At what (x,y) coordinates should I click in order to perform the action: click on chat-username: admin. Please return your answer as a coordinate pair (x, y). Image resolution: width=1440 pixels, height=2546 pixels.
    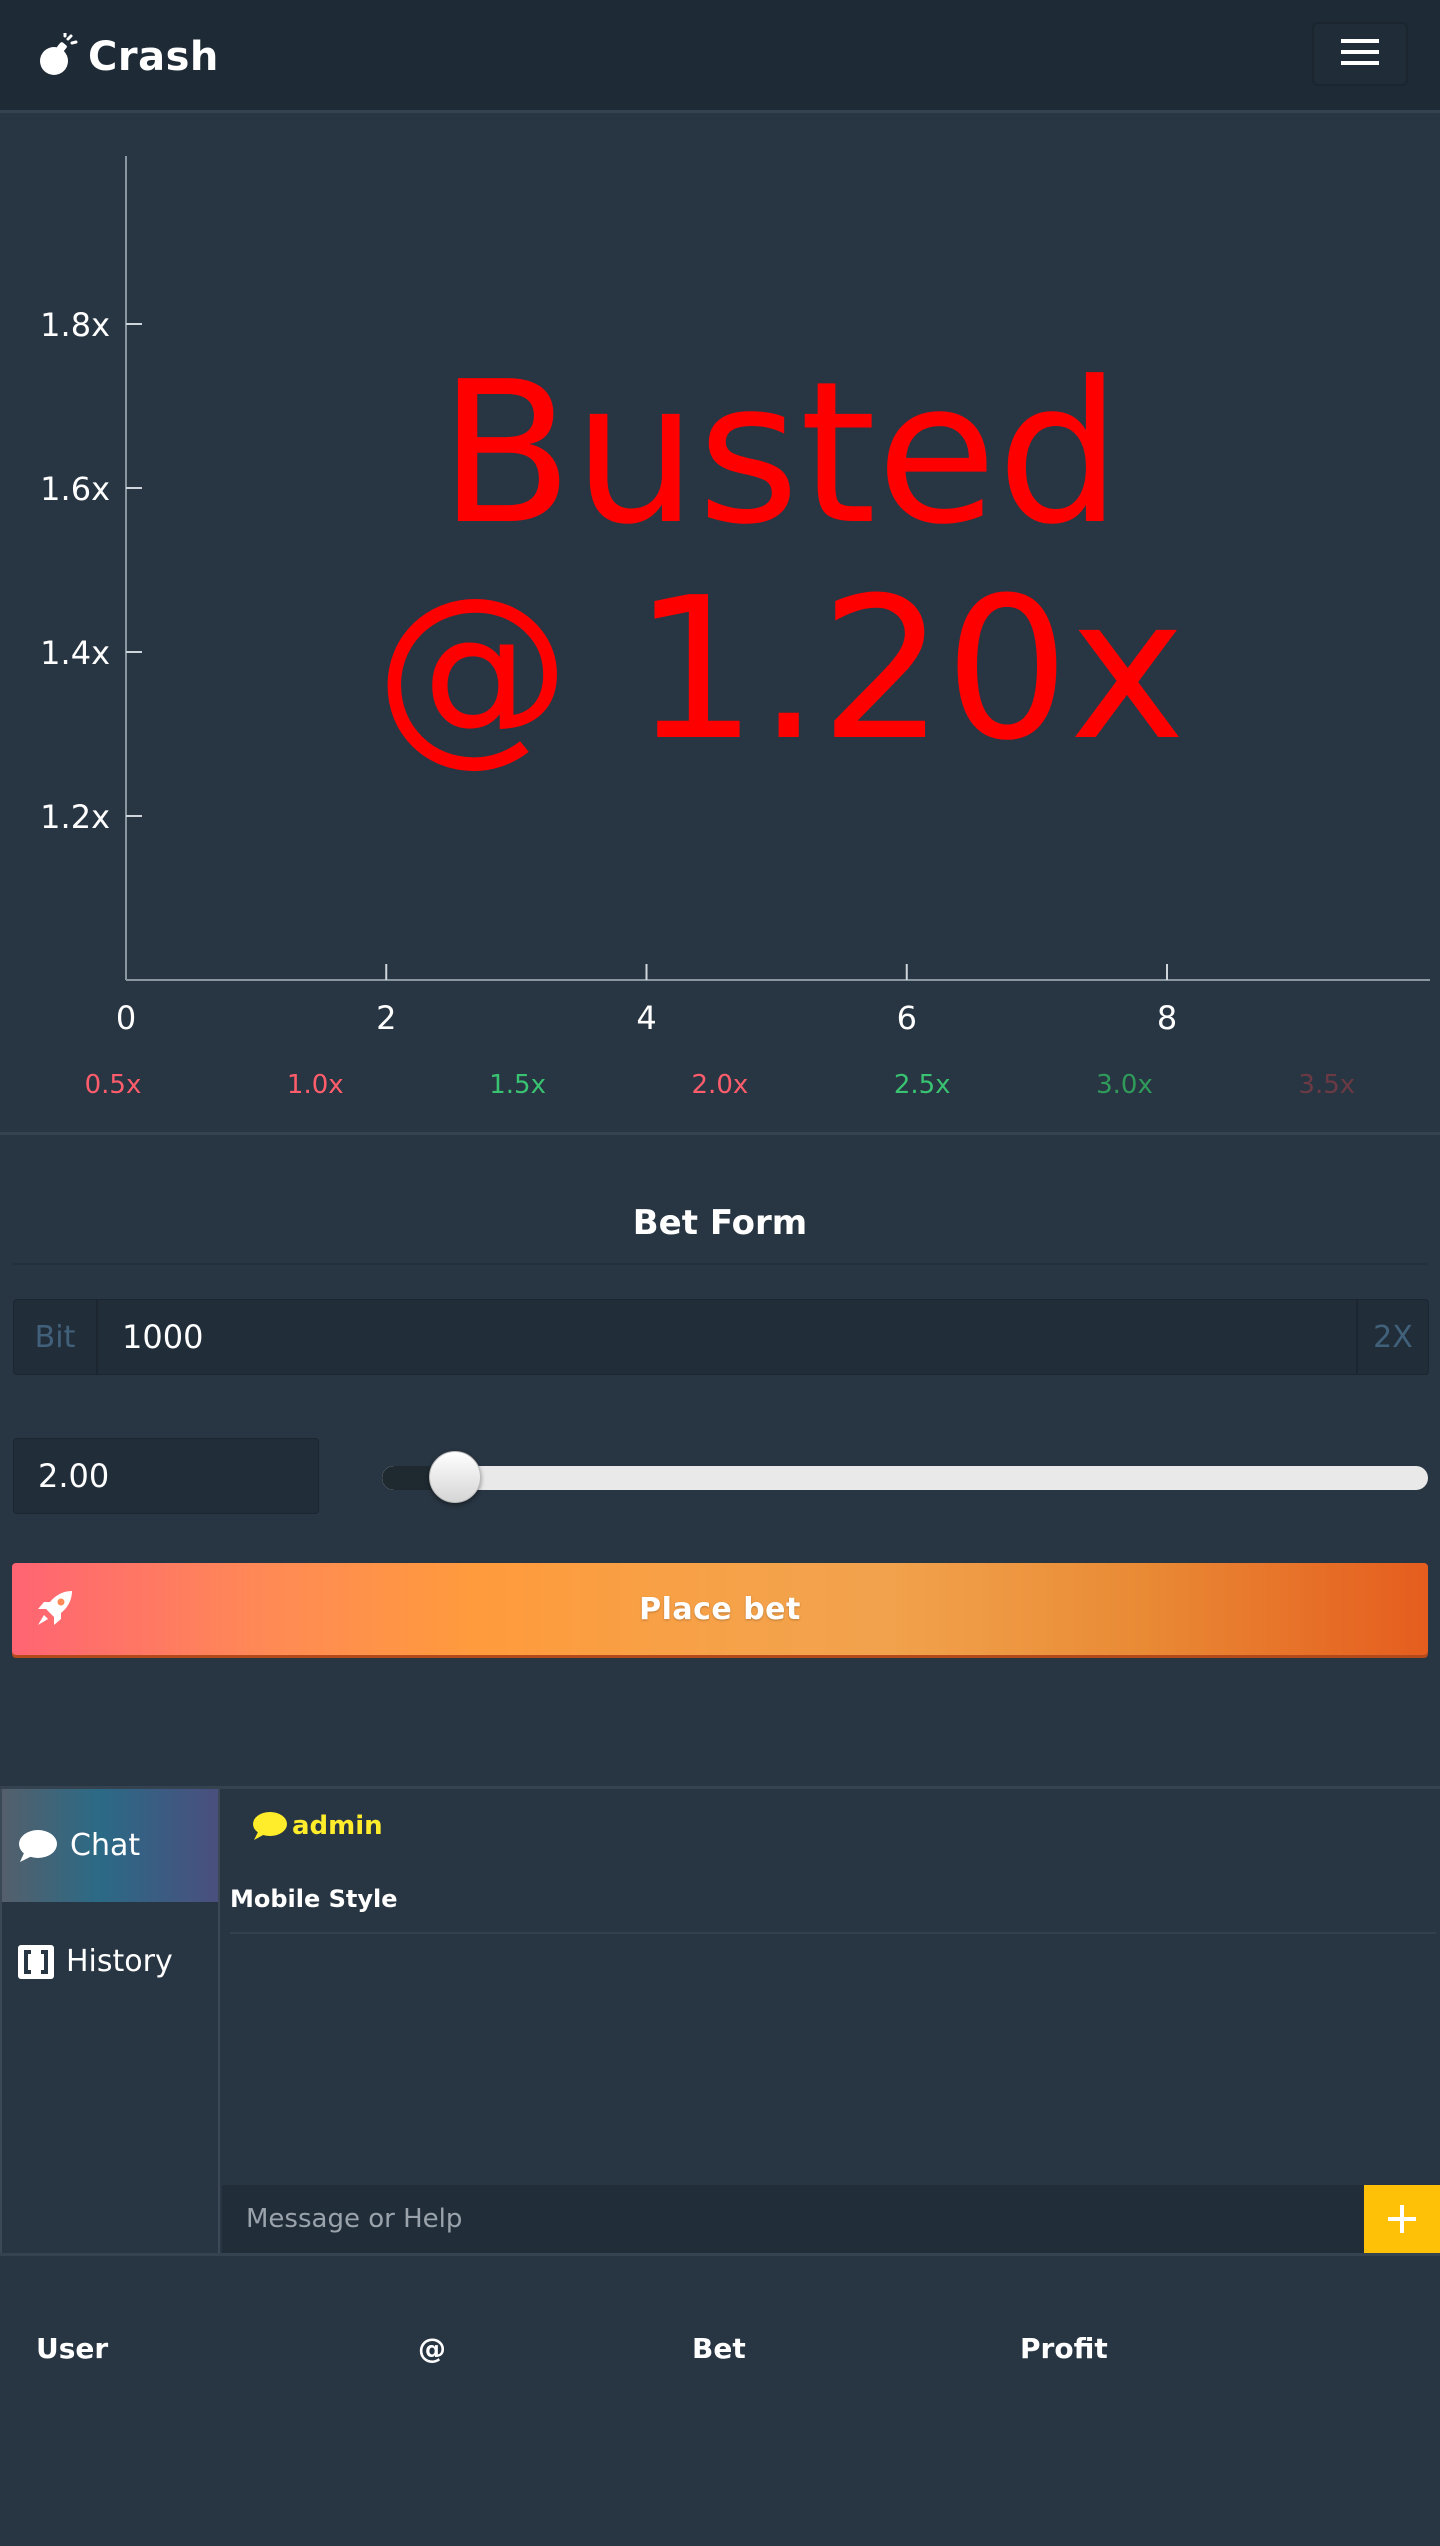
    Looking at the image, I should click on (337, 1826).